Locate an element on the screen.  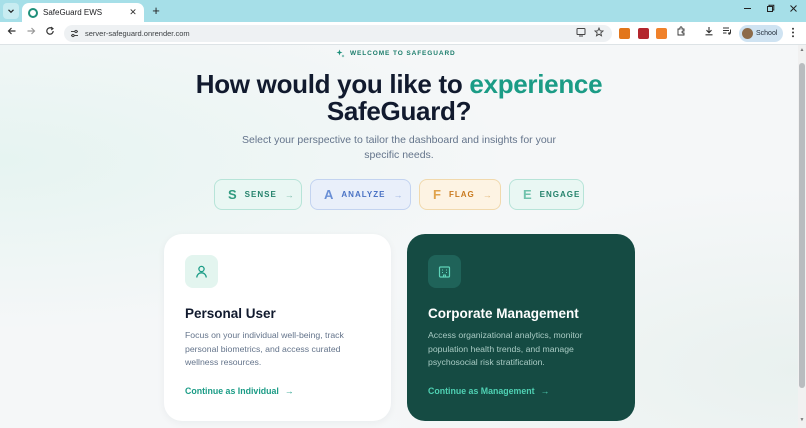
analyze-letter: A is located at coordinates (329, 194).